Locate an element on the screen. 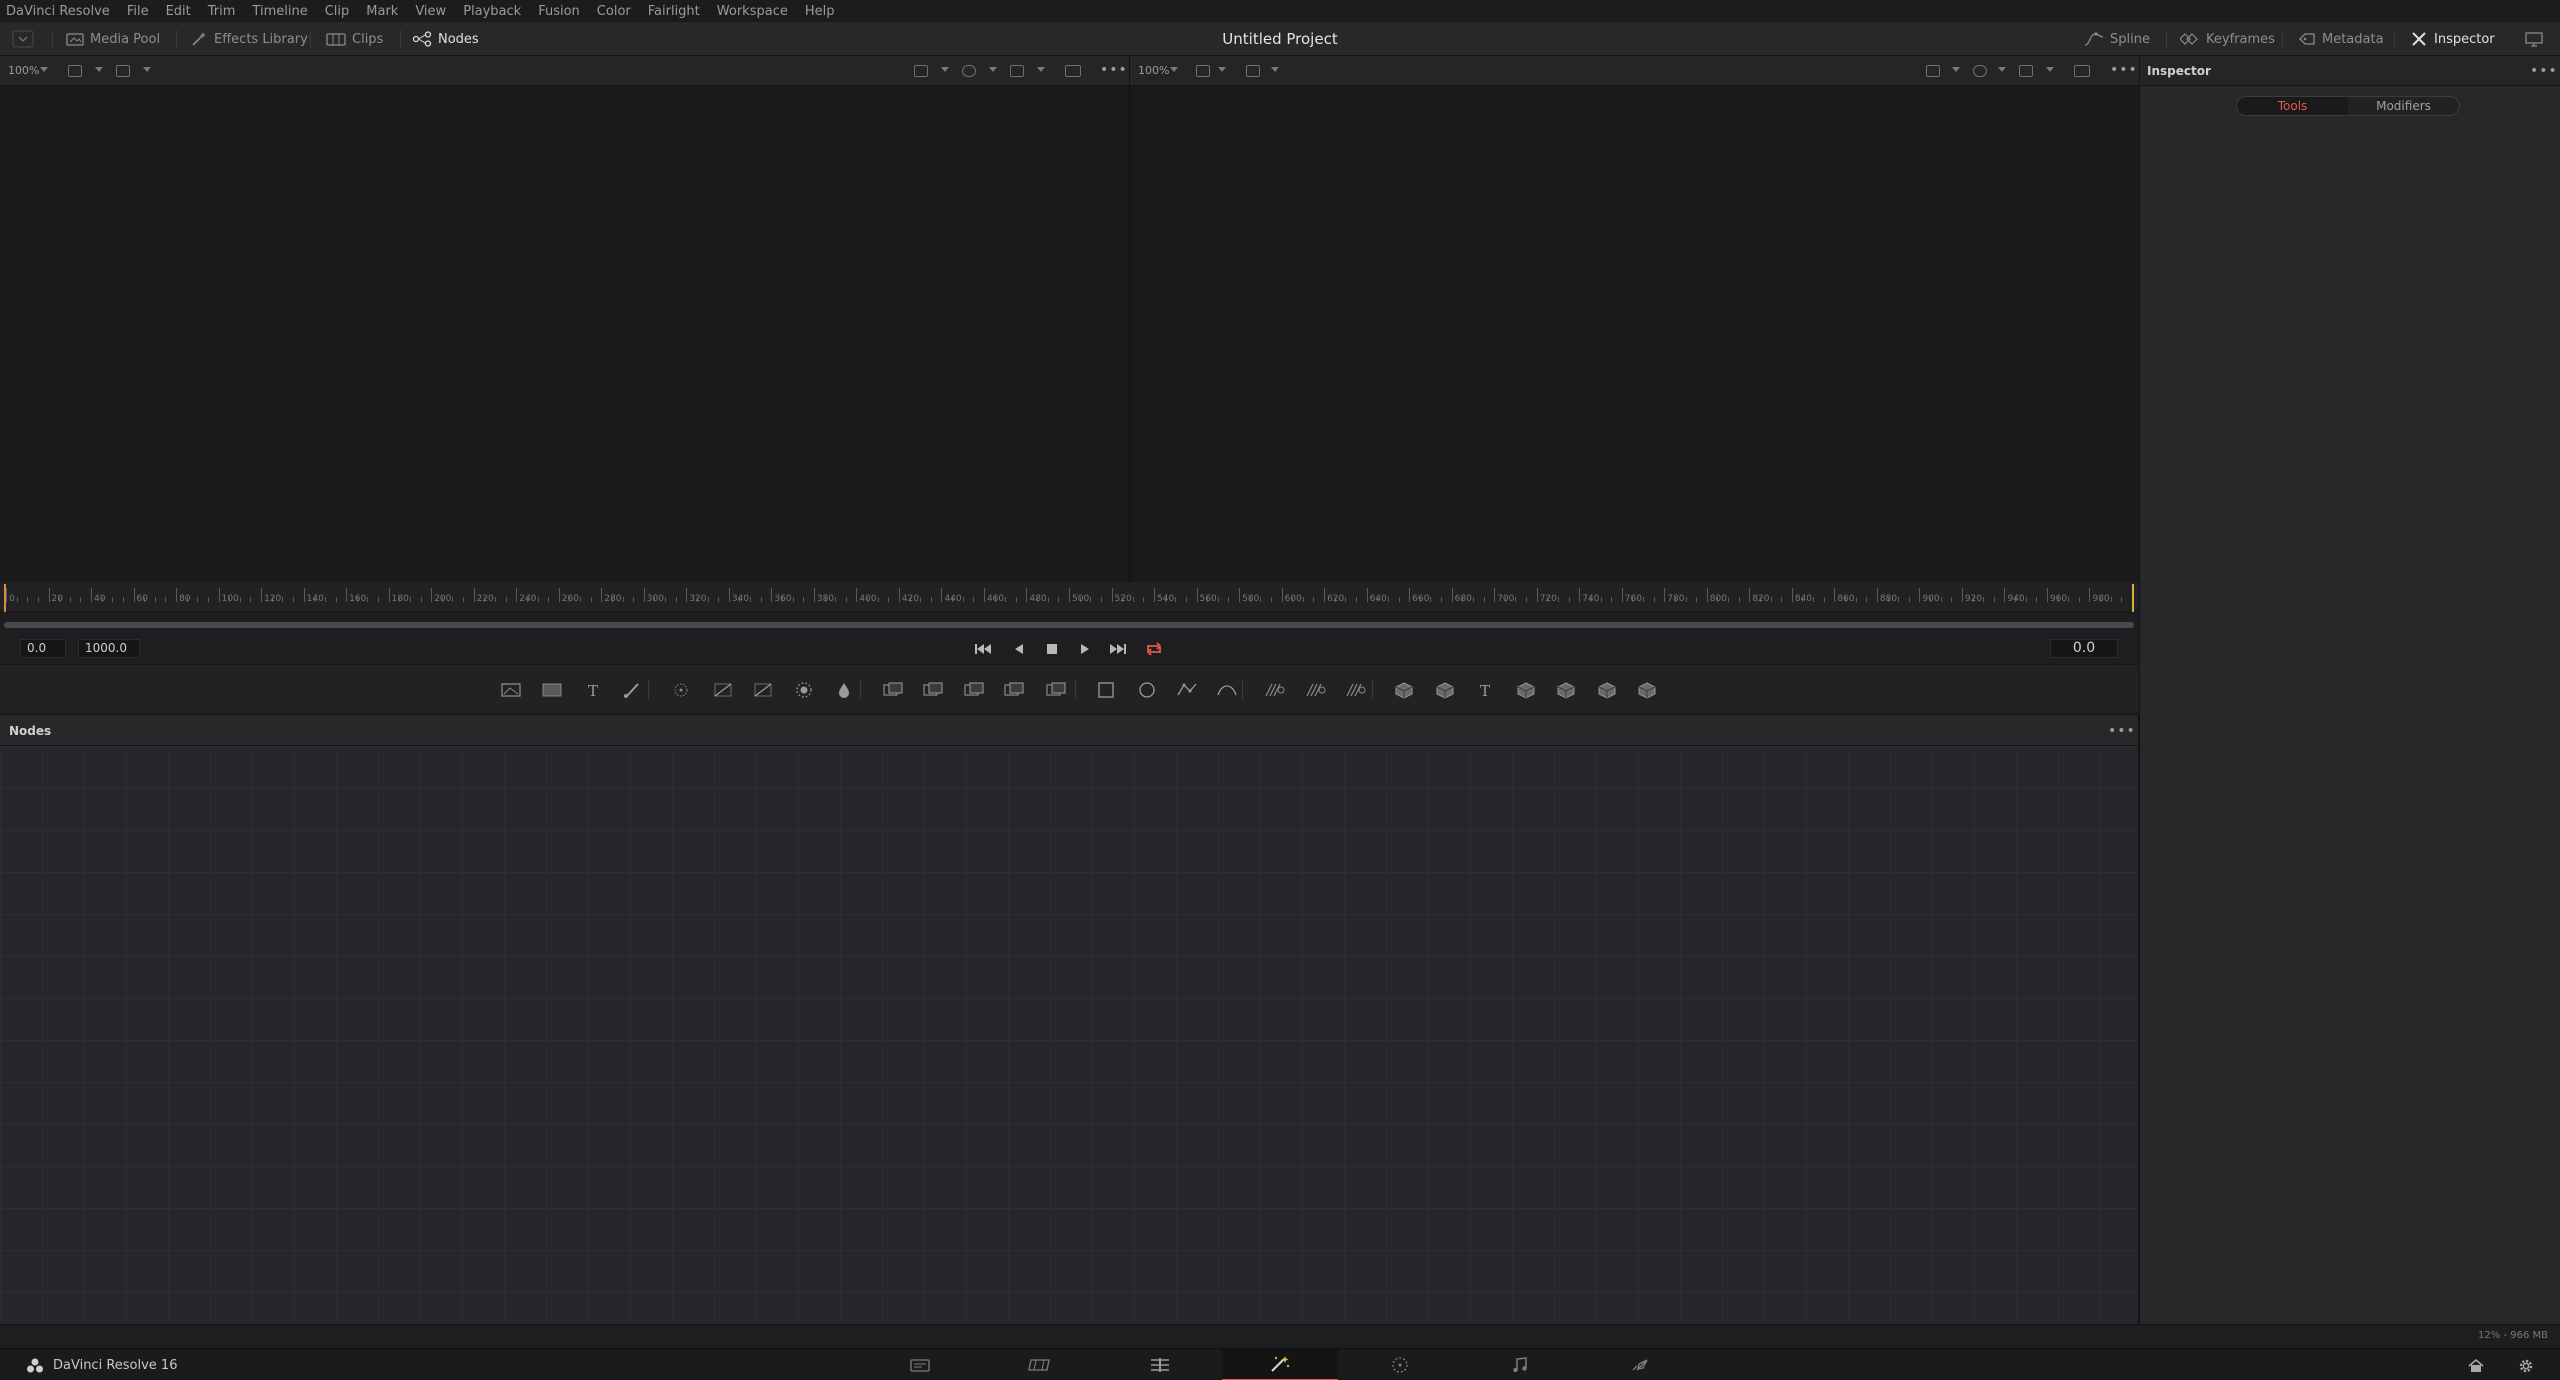  polygon-mask-icon is located at coordinates (1187, 690).